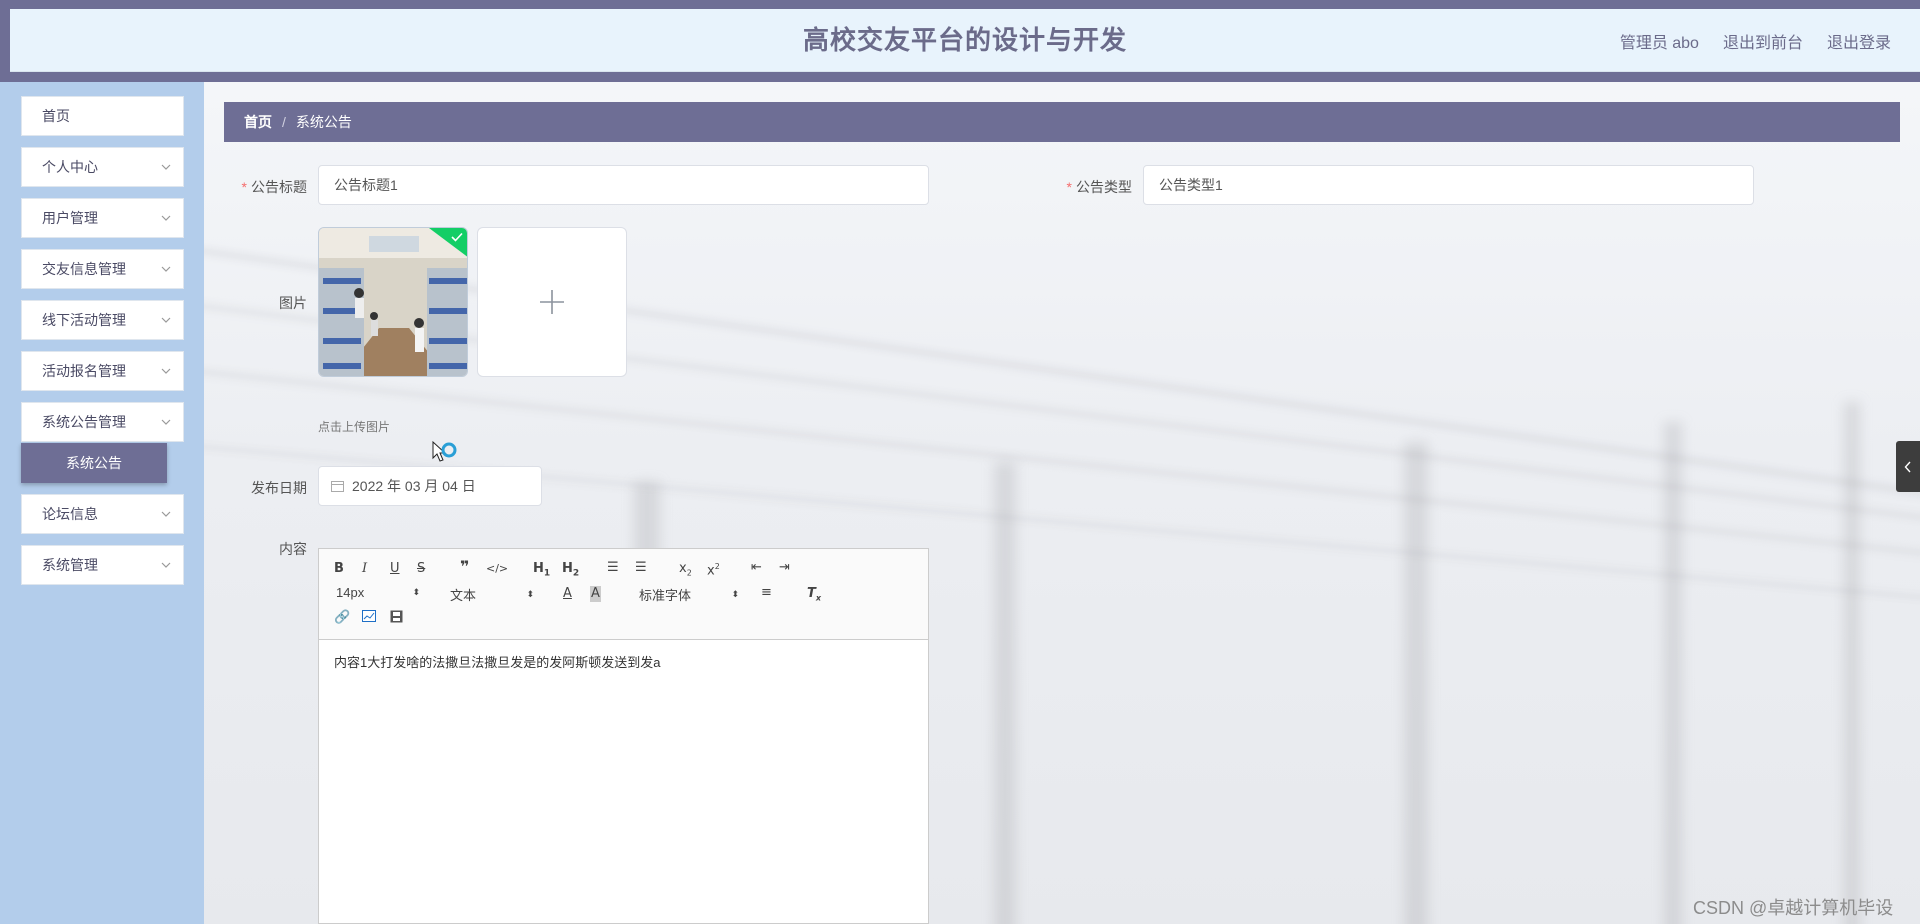  What do you see at coordinates (595, 594) in the screenshot?
I see `background-color-icon: A` at bounding box center [595, 594].